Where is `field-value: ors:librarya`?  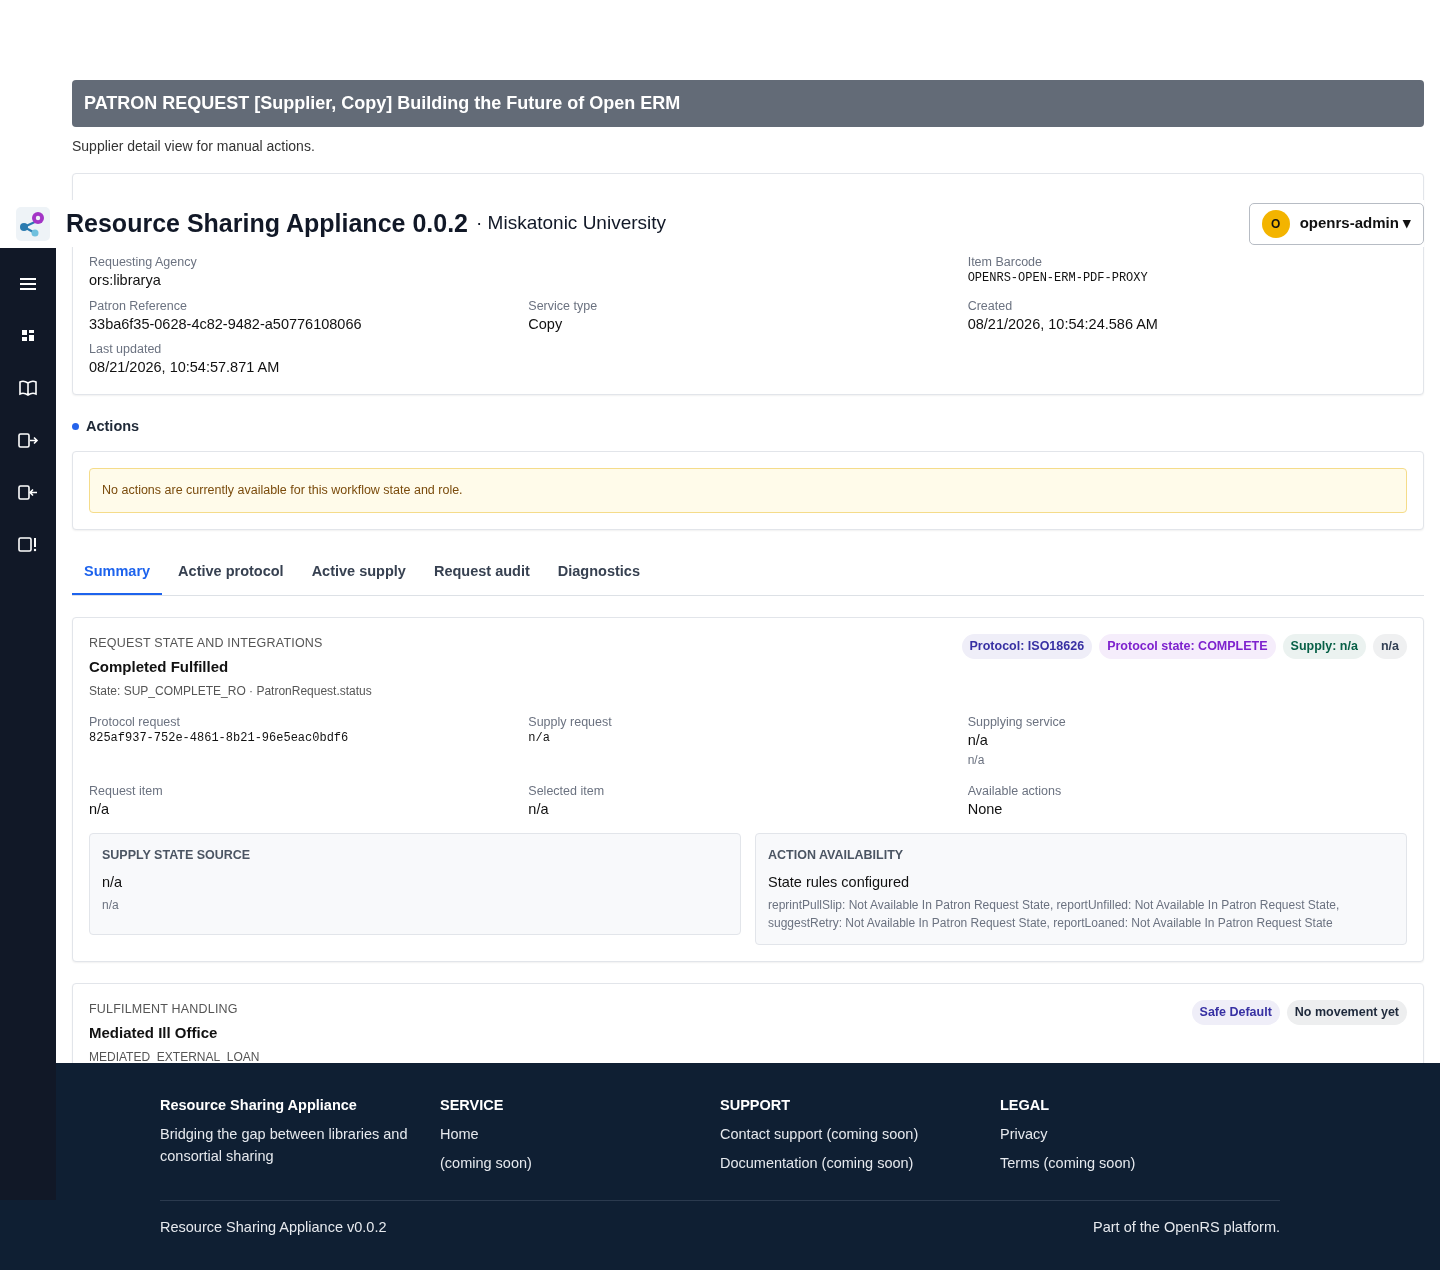 field-value: ors:librarya is located at coordinates (125, 281).